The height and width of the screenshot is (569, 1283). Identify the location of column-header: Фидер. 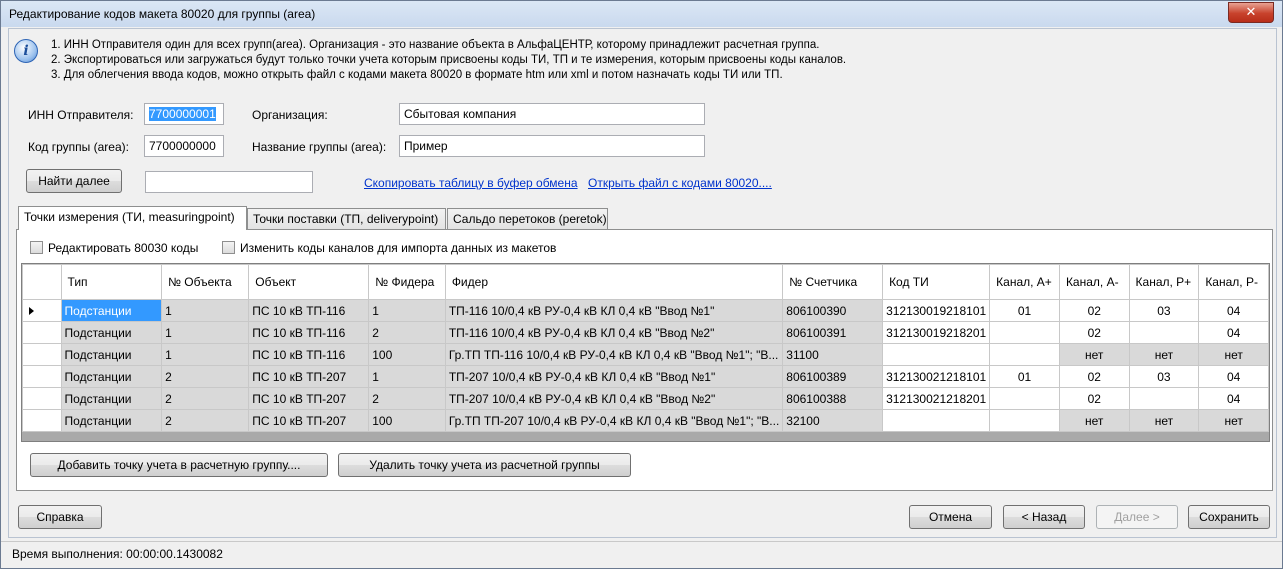
(614, 282).